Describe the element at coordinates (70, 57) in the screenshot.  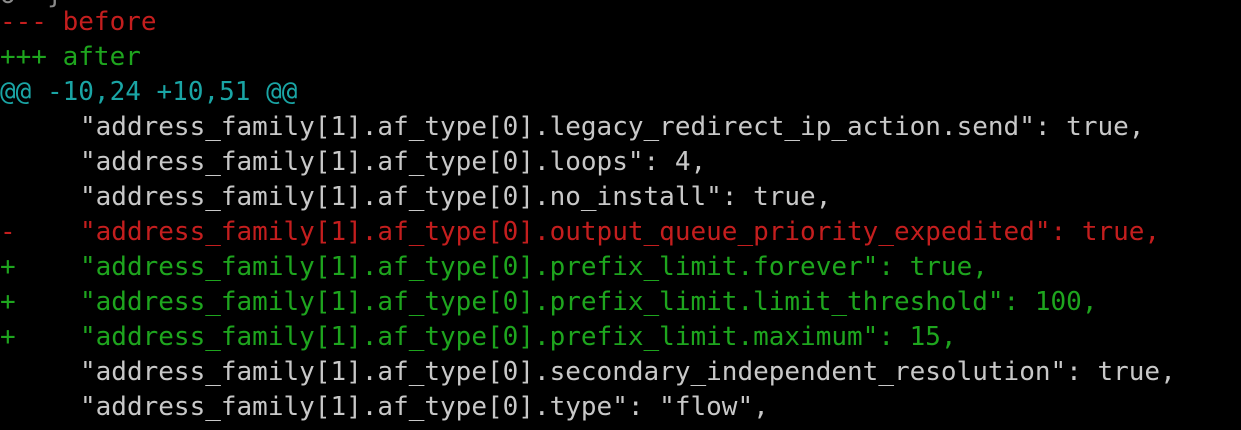
I see `diff-header-after: +++ after` at that location.